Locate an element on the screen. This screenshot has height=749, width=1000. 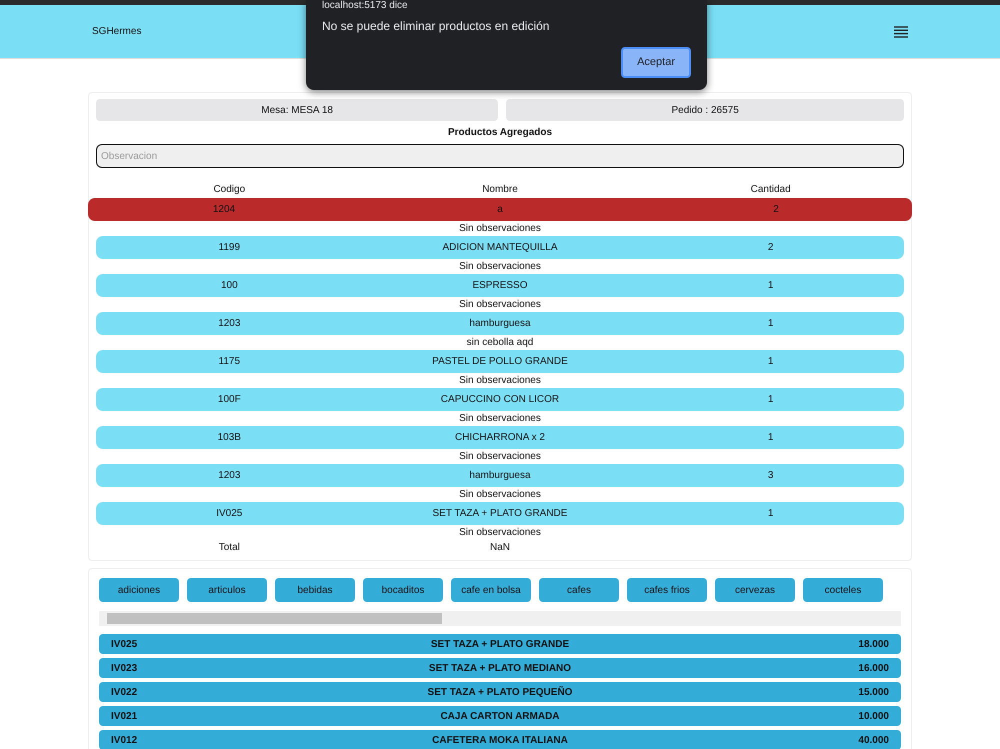
category-button: cafes is located at coordinates (579, 590).